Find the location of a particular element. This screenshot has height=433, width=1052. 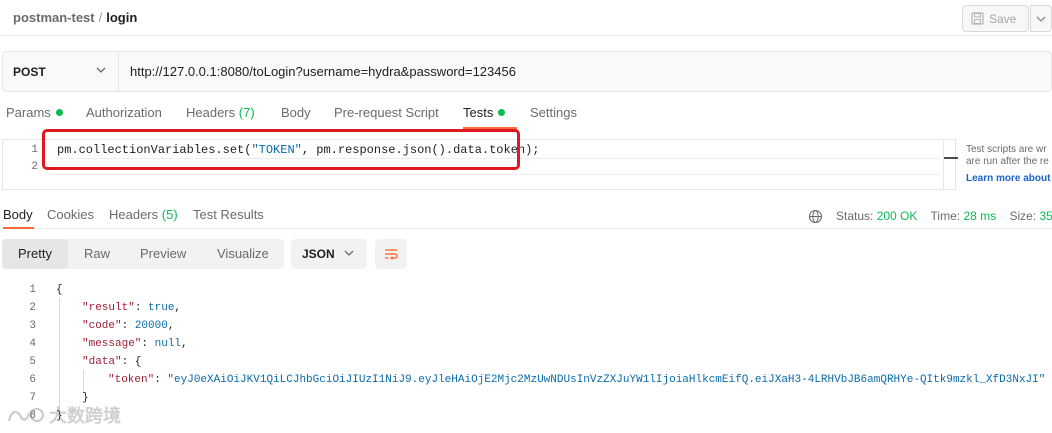

format-select: JSON is located at coordinates (329, 254).